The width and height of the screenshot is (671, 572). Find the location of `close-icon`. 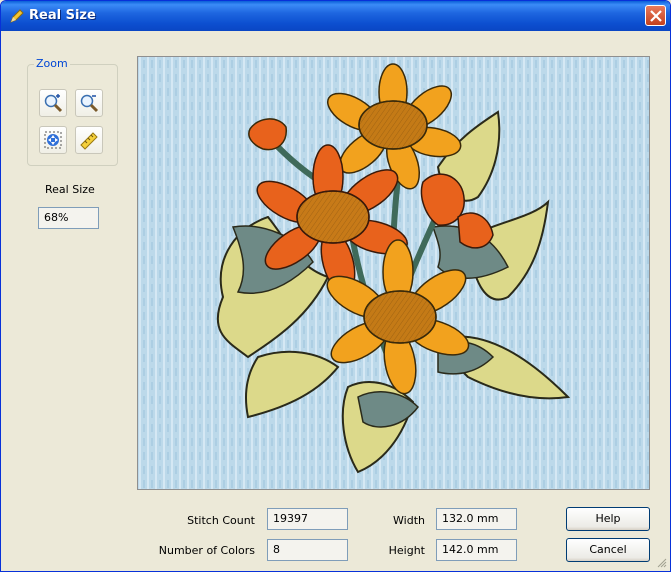

close-icon is located at coordinates (656, 16).